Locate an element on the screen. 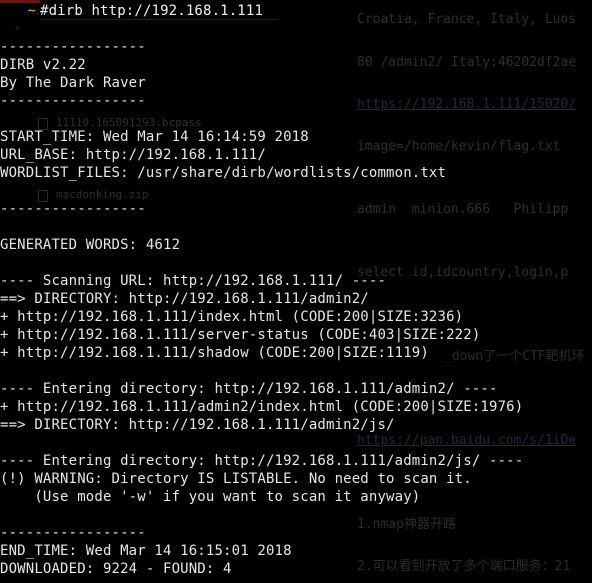 The width and height of the screenshot is (592, 583). output-line: URL_BASE: http://192.168.1.111/ is located at coordinates (133, 155).